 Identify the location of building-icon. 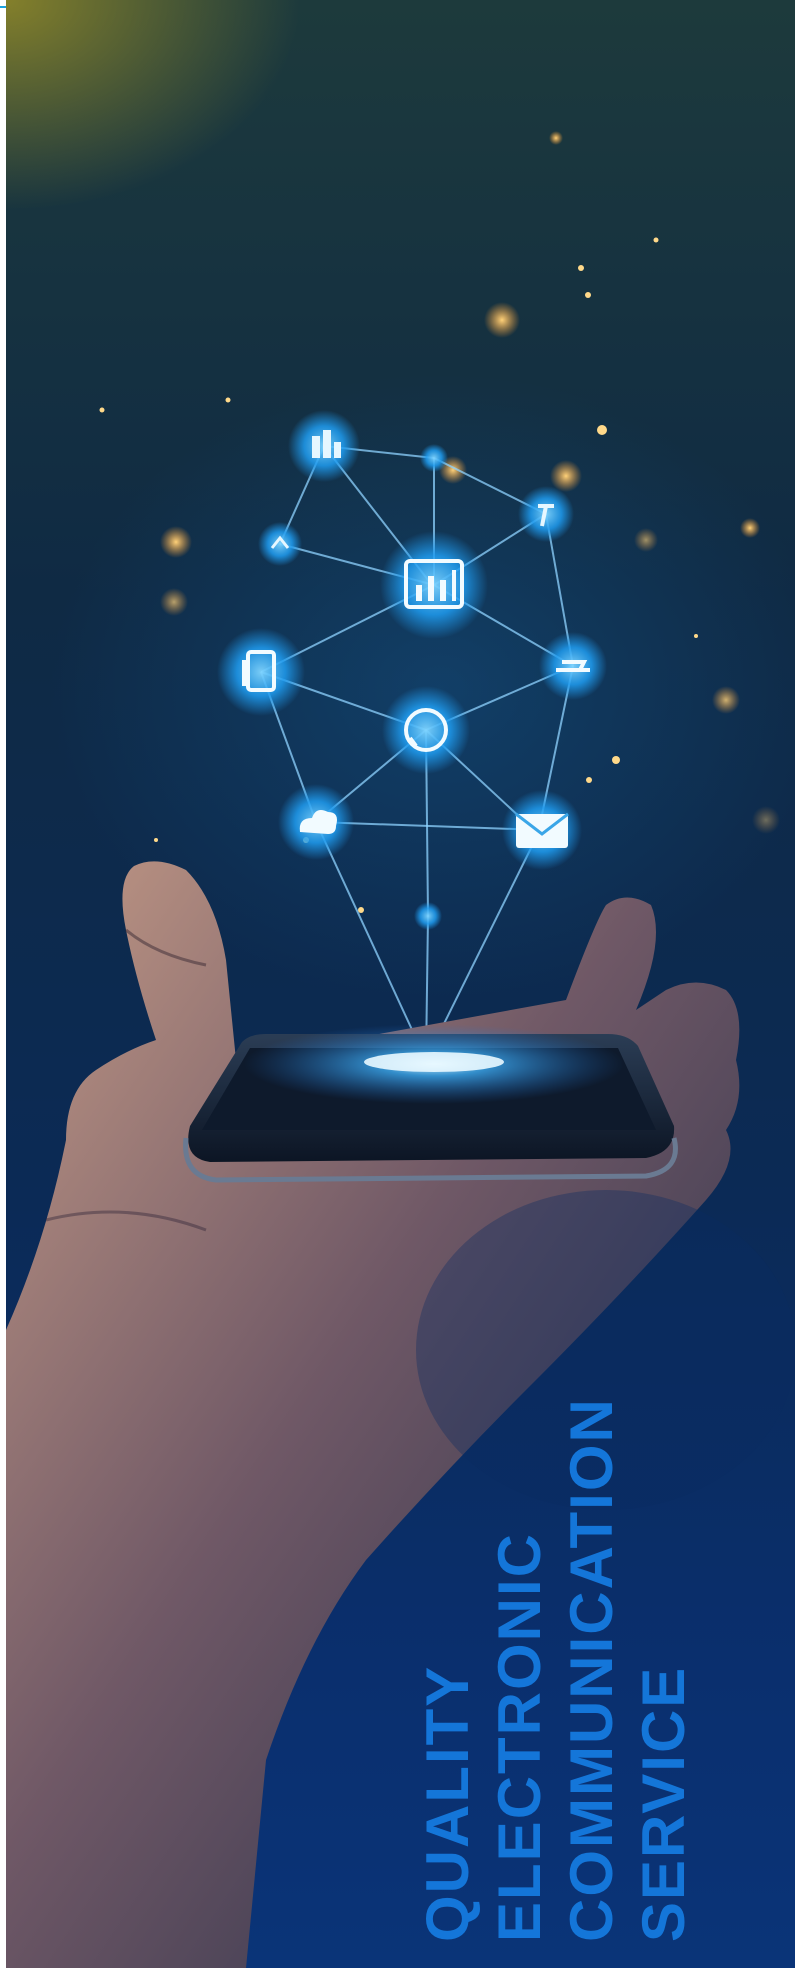
(324, 446).